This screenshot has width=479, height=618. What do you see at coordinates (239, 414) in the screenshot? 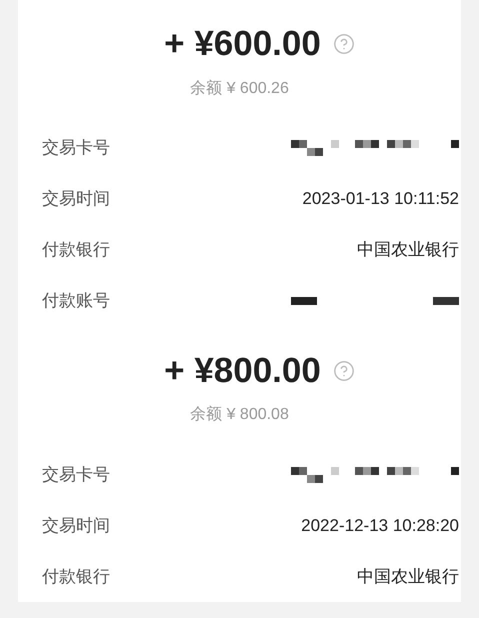
I see `balance-text: 余额 ¥ 800.08` at bounding box center [239, 414].